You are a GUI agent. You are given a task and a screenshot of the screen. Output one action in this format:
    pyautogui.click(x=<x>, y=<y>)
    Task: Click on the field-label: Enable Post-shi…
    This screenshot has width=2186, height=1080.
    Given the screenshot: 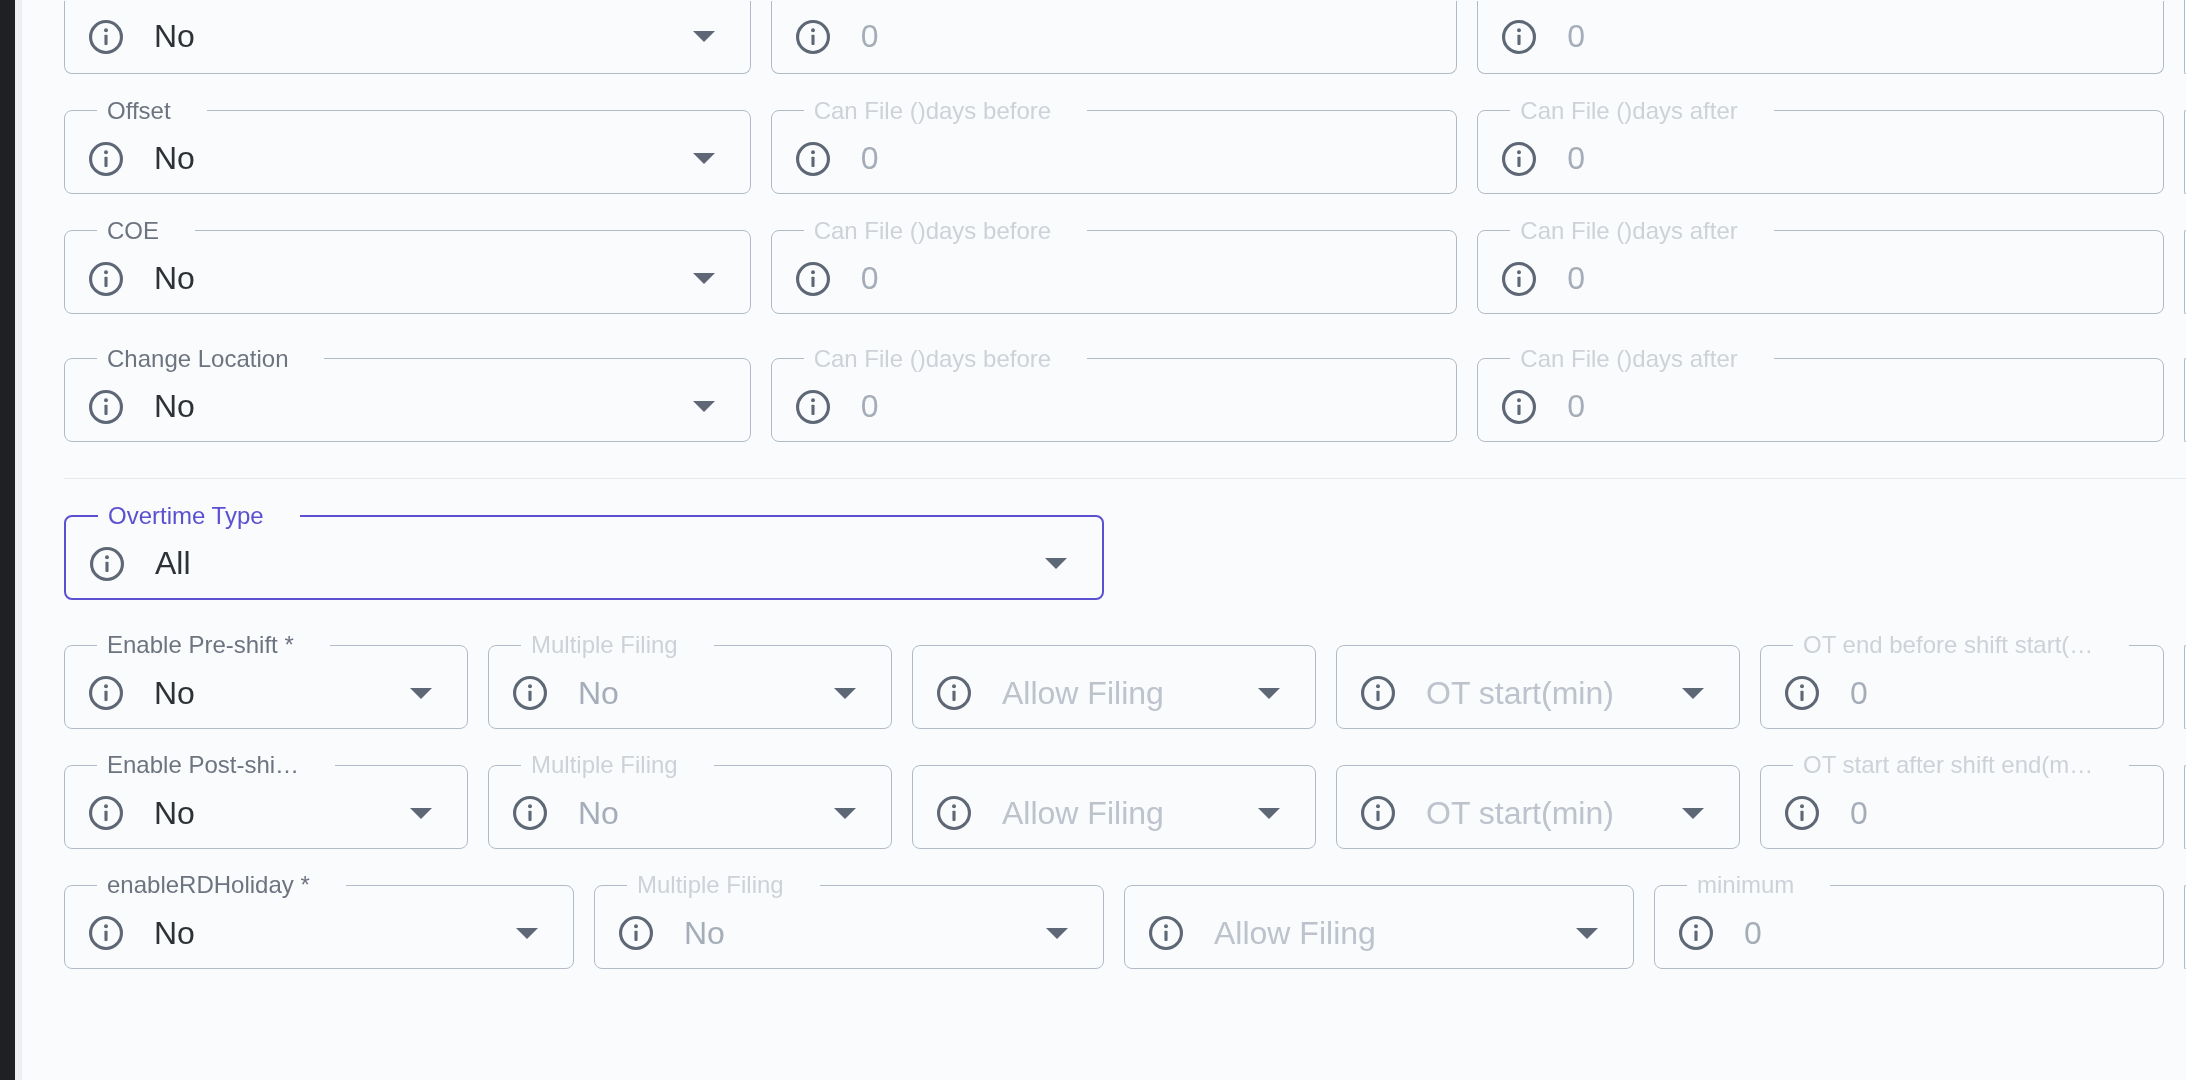 What is the action you would take?
    pyautogui.click(x=203, y=764)
    